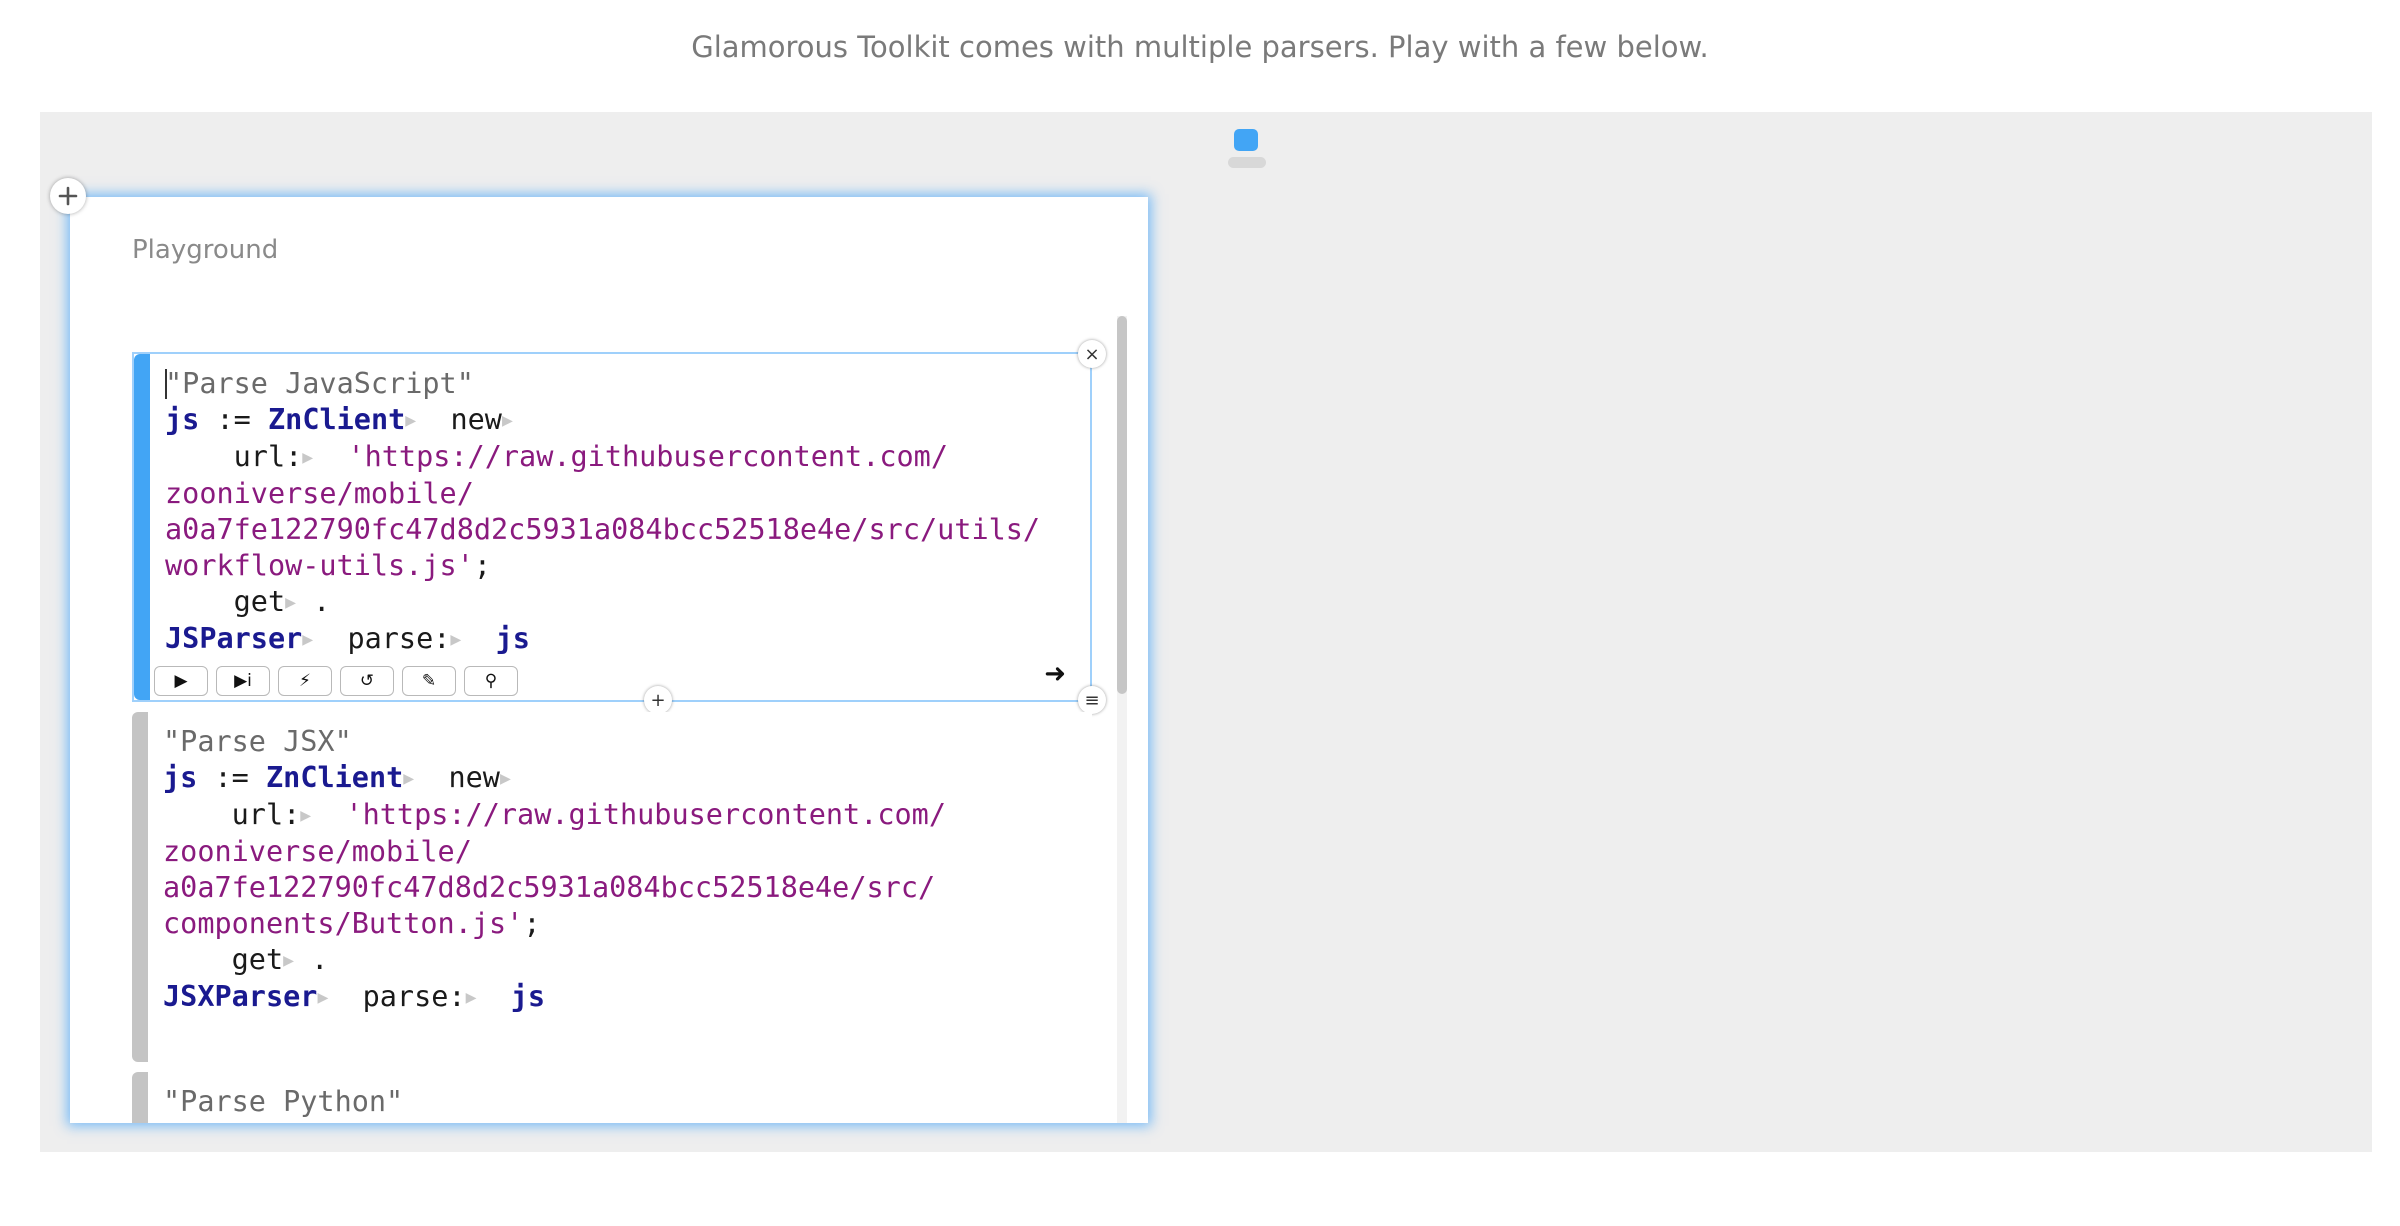 The image size is (2400, 1226). I want to click on code-editor: "Parse Python", so click(283, 1102).